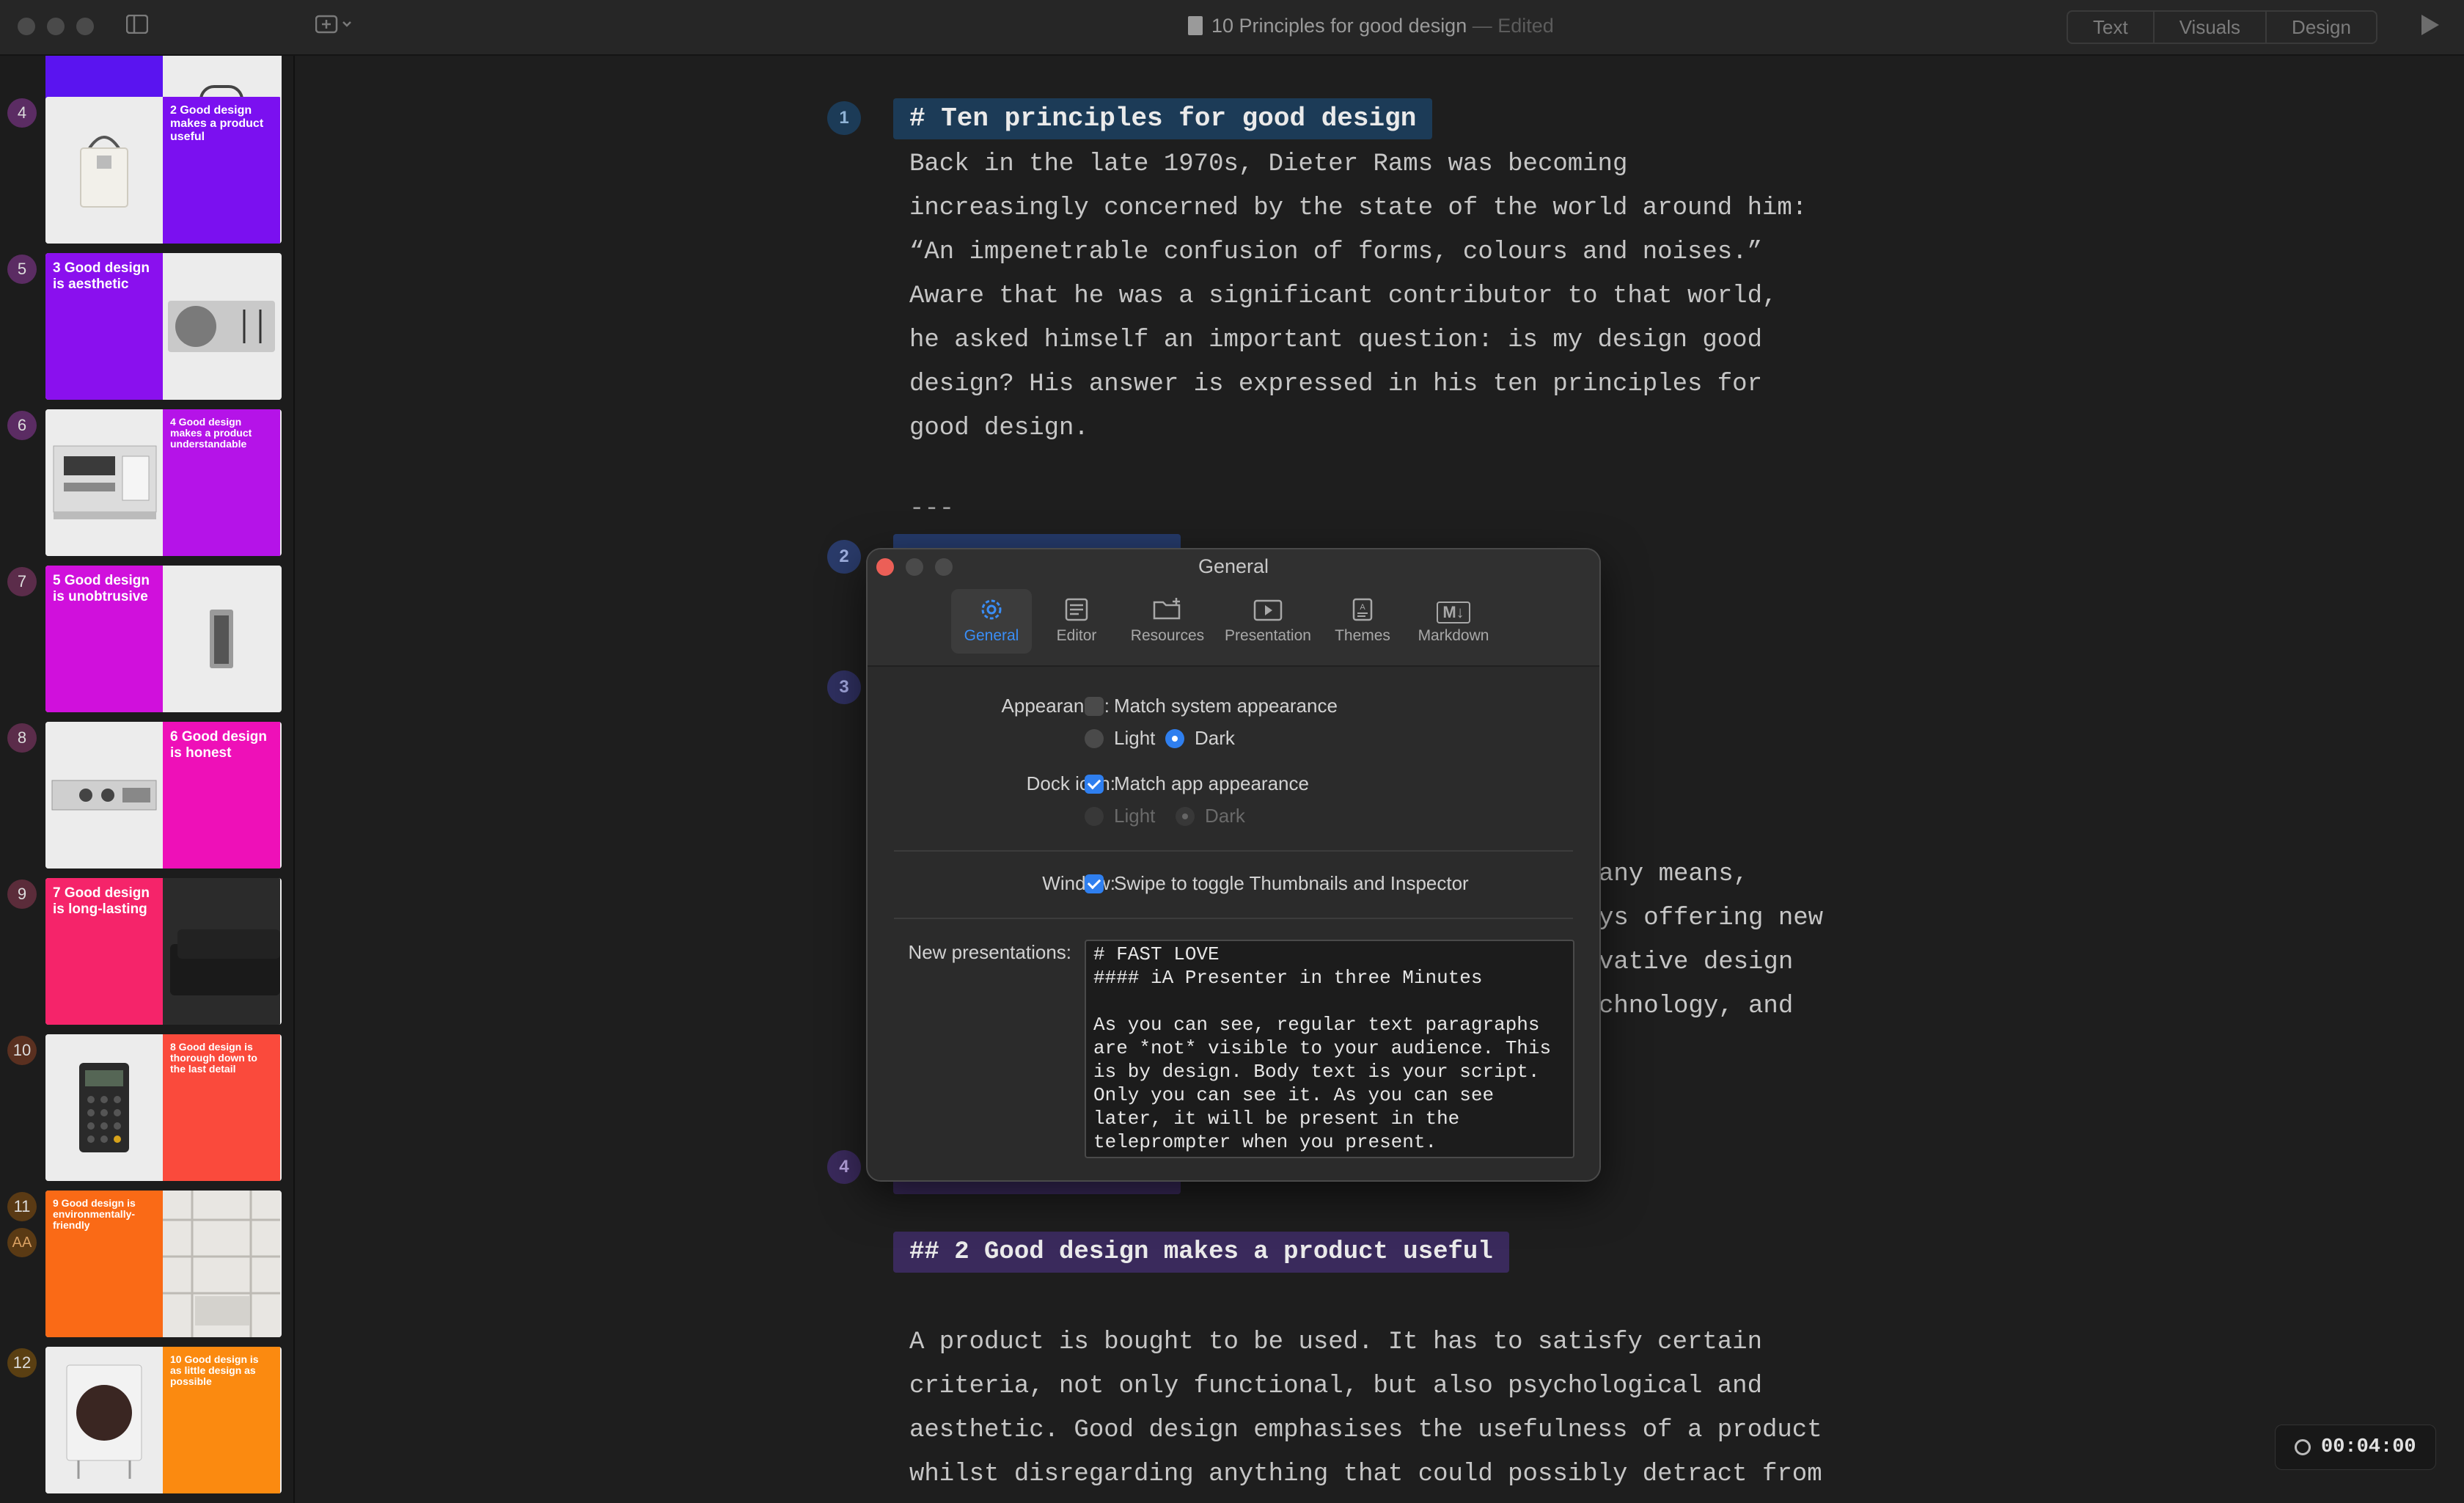  I want to click on dark-radio: Dark, so click(1200, 739).